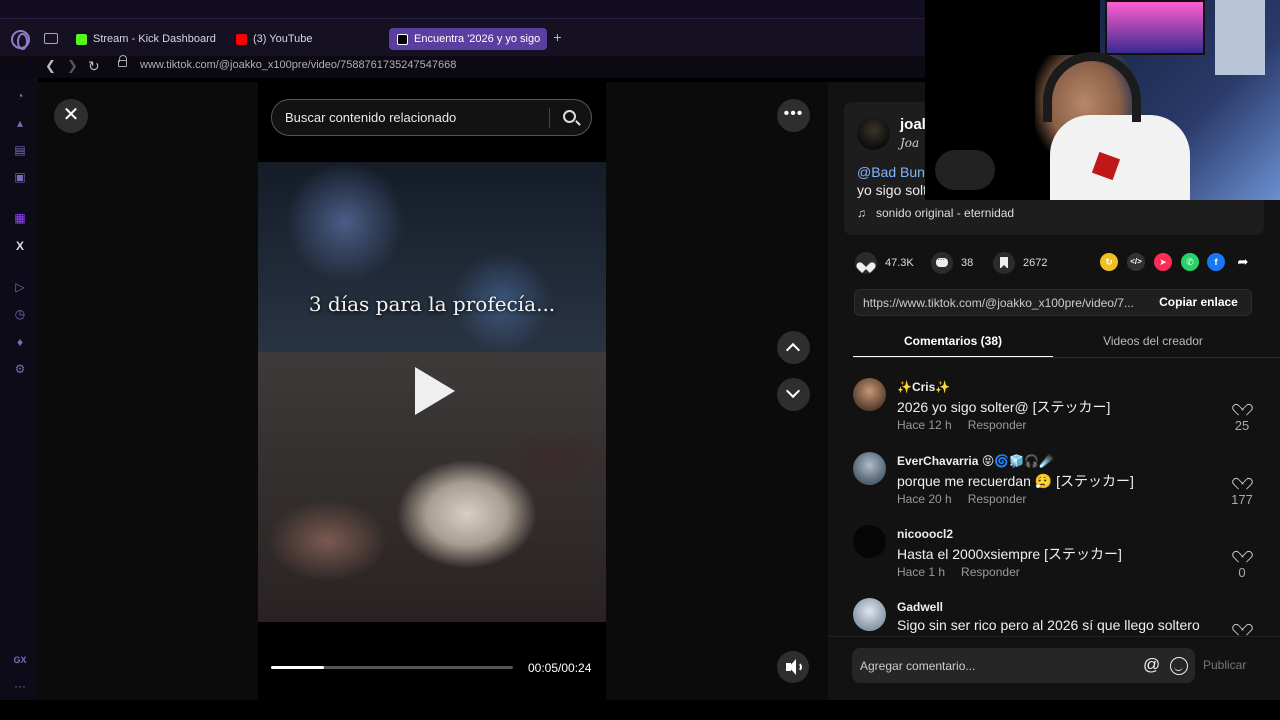 The image size is (1280, 720). I want to click on comment-stat: 38, so click(952, 263).